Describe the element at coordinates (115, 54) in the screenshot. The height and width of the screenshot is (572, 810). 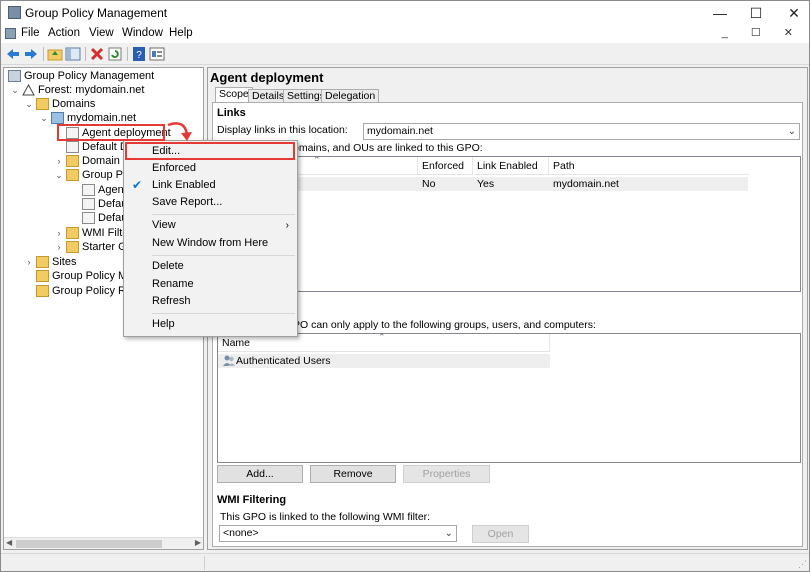
I see `refresh-icon` at that location.